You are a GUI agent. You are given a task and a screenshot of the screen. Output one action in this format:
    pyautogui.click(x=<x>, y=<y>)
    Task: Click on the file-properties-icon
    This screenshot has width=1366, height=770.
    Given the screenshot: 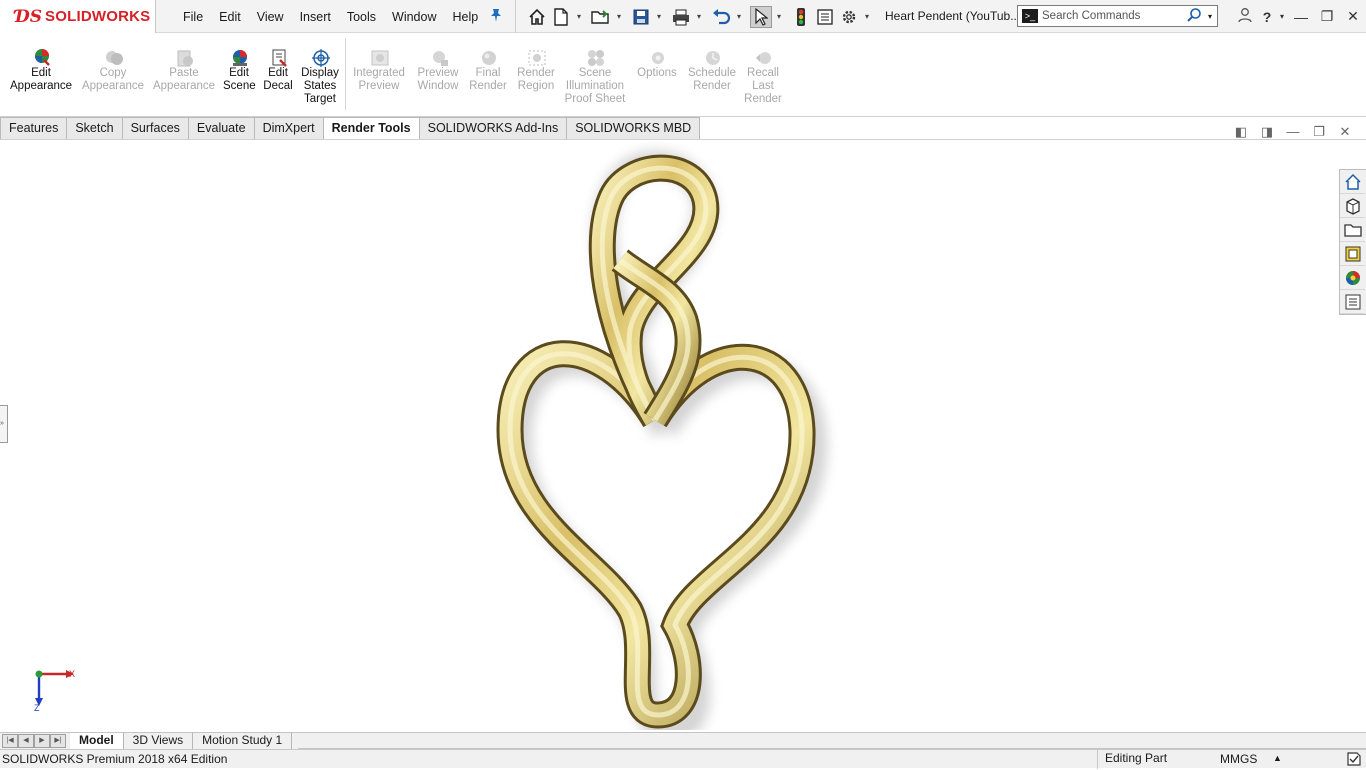 What is the action you would take?
    pyautogui.click(x=825, y=17)
    